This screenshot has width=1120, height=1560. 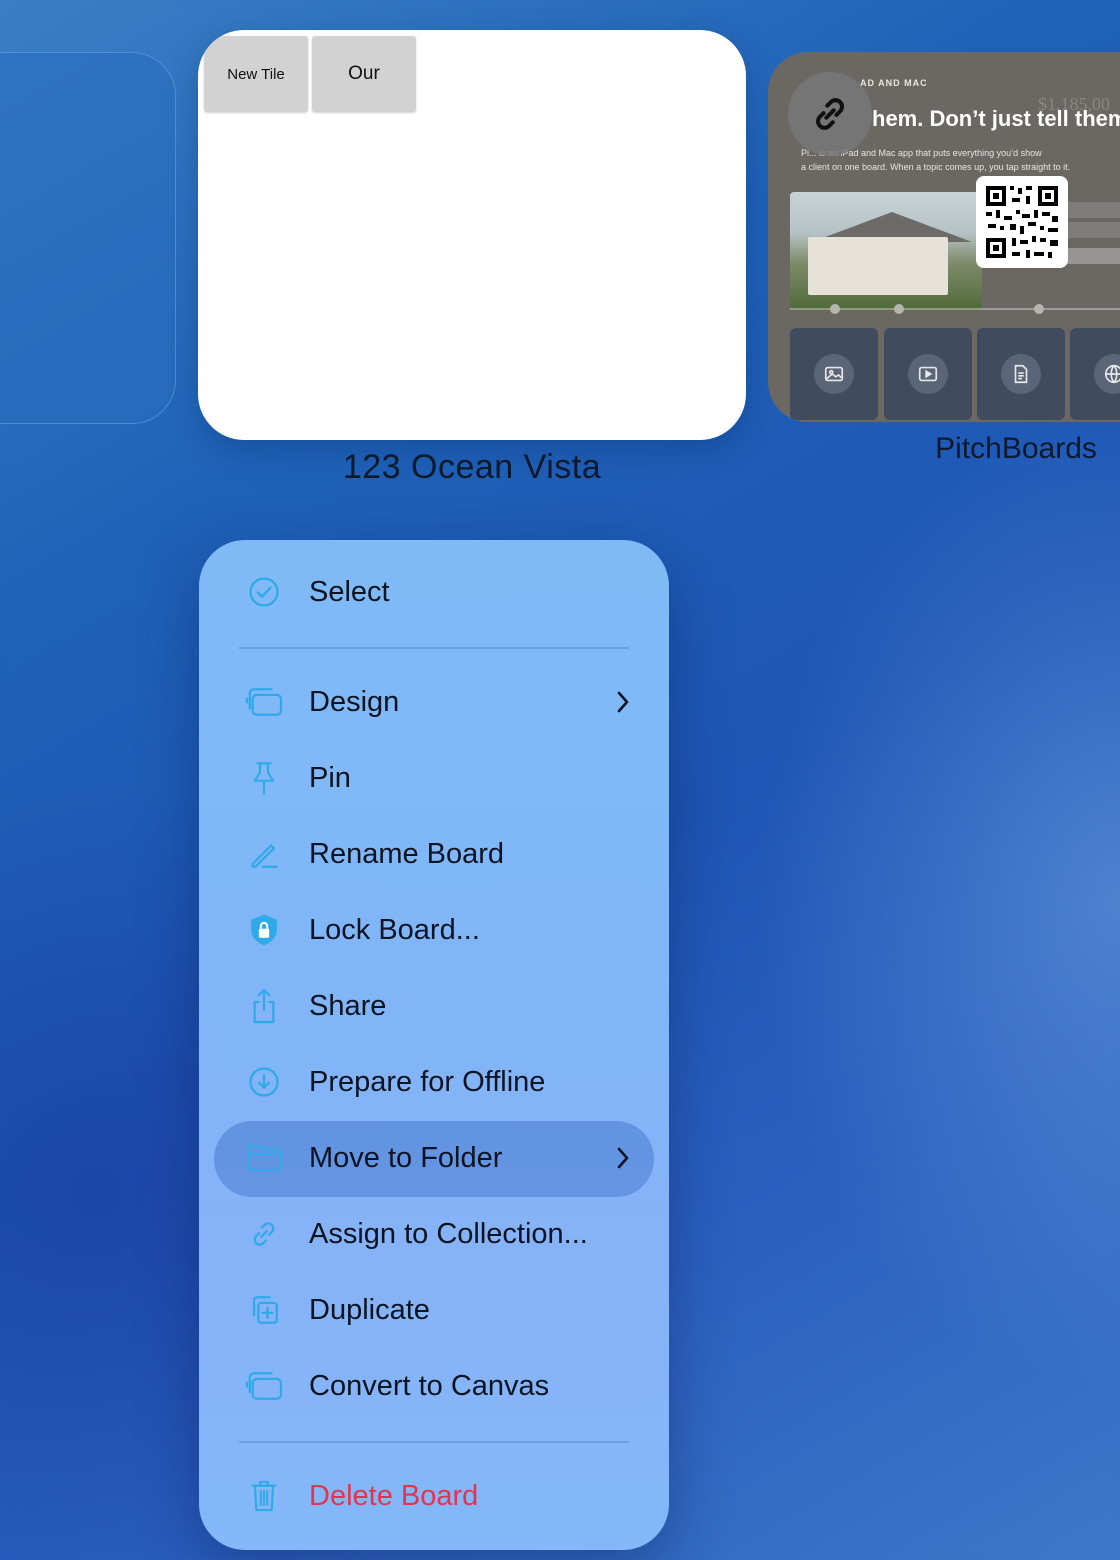 What do you see at coordinates (264, 1496) in the screenshot?
I see `trash-icon` at bounding box center [264, 1496].